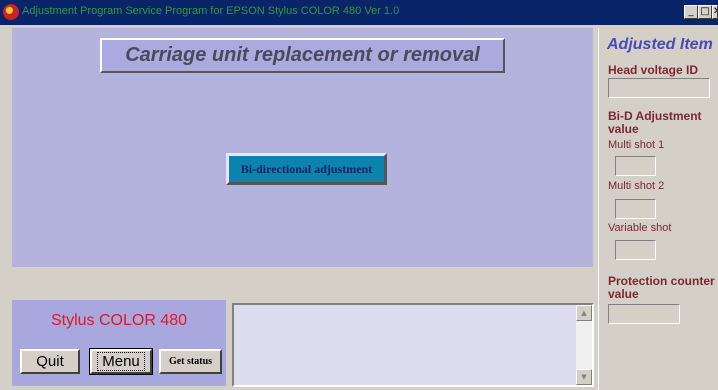  I want to click on minimize-button: _, so click(691, 12).